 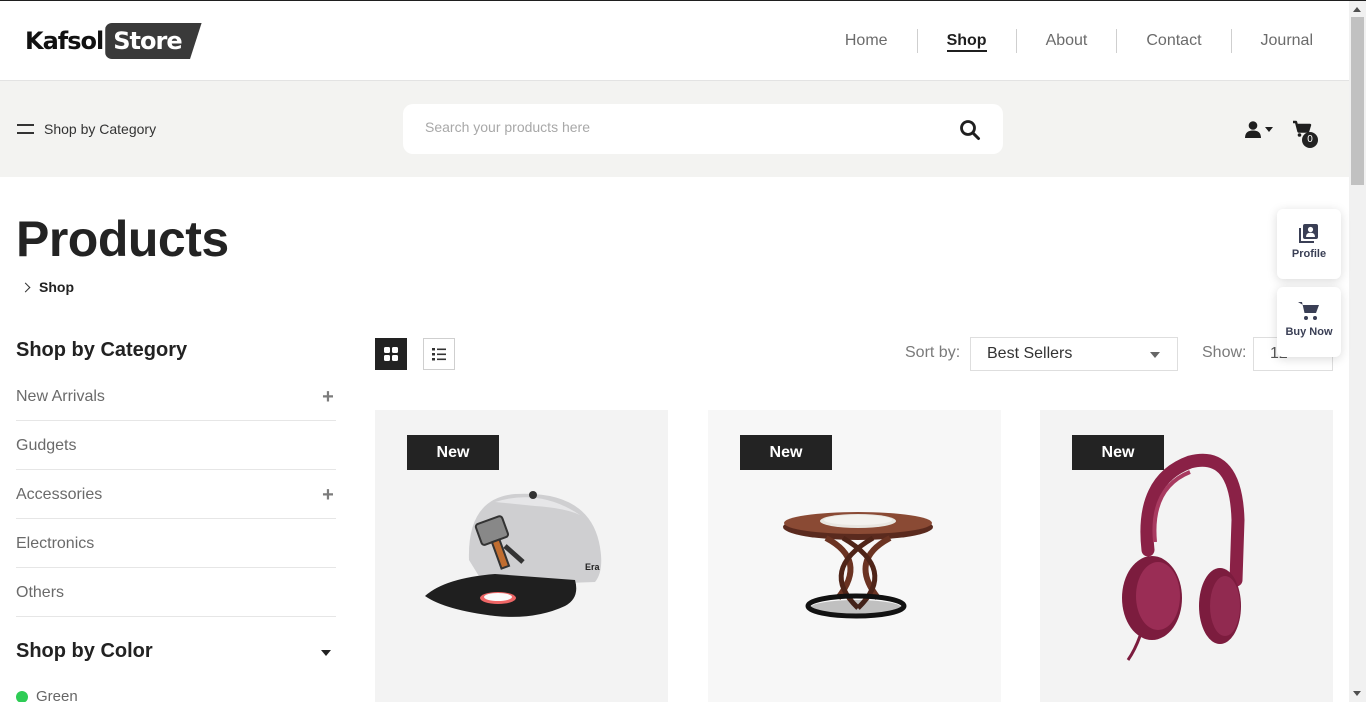 What do you see at coordinates (593, 567) in the screenshot?
I see `svg-text: Era` at bounding box center [593, 567].